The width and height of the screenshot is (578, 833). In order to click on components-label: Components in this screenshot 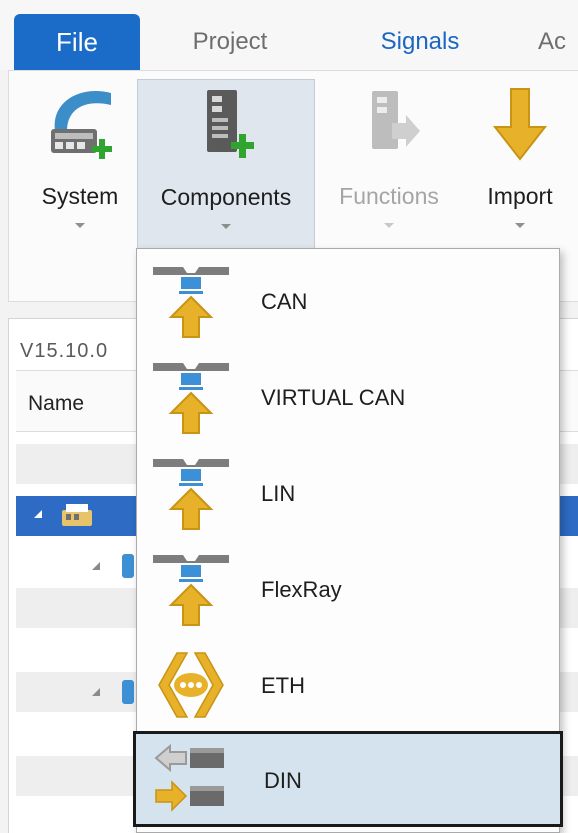, I will do `click(226, 197)`.